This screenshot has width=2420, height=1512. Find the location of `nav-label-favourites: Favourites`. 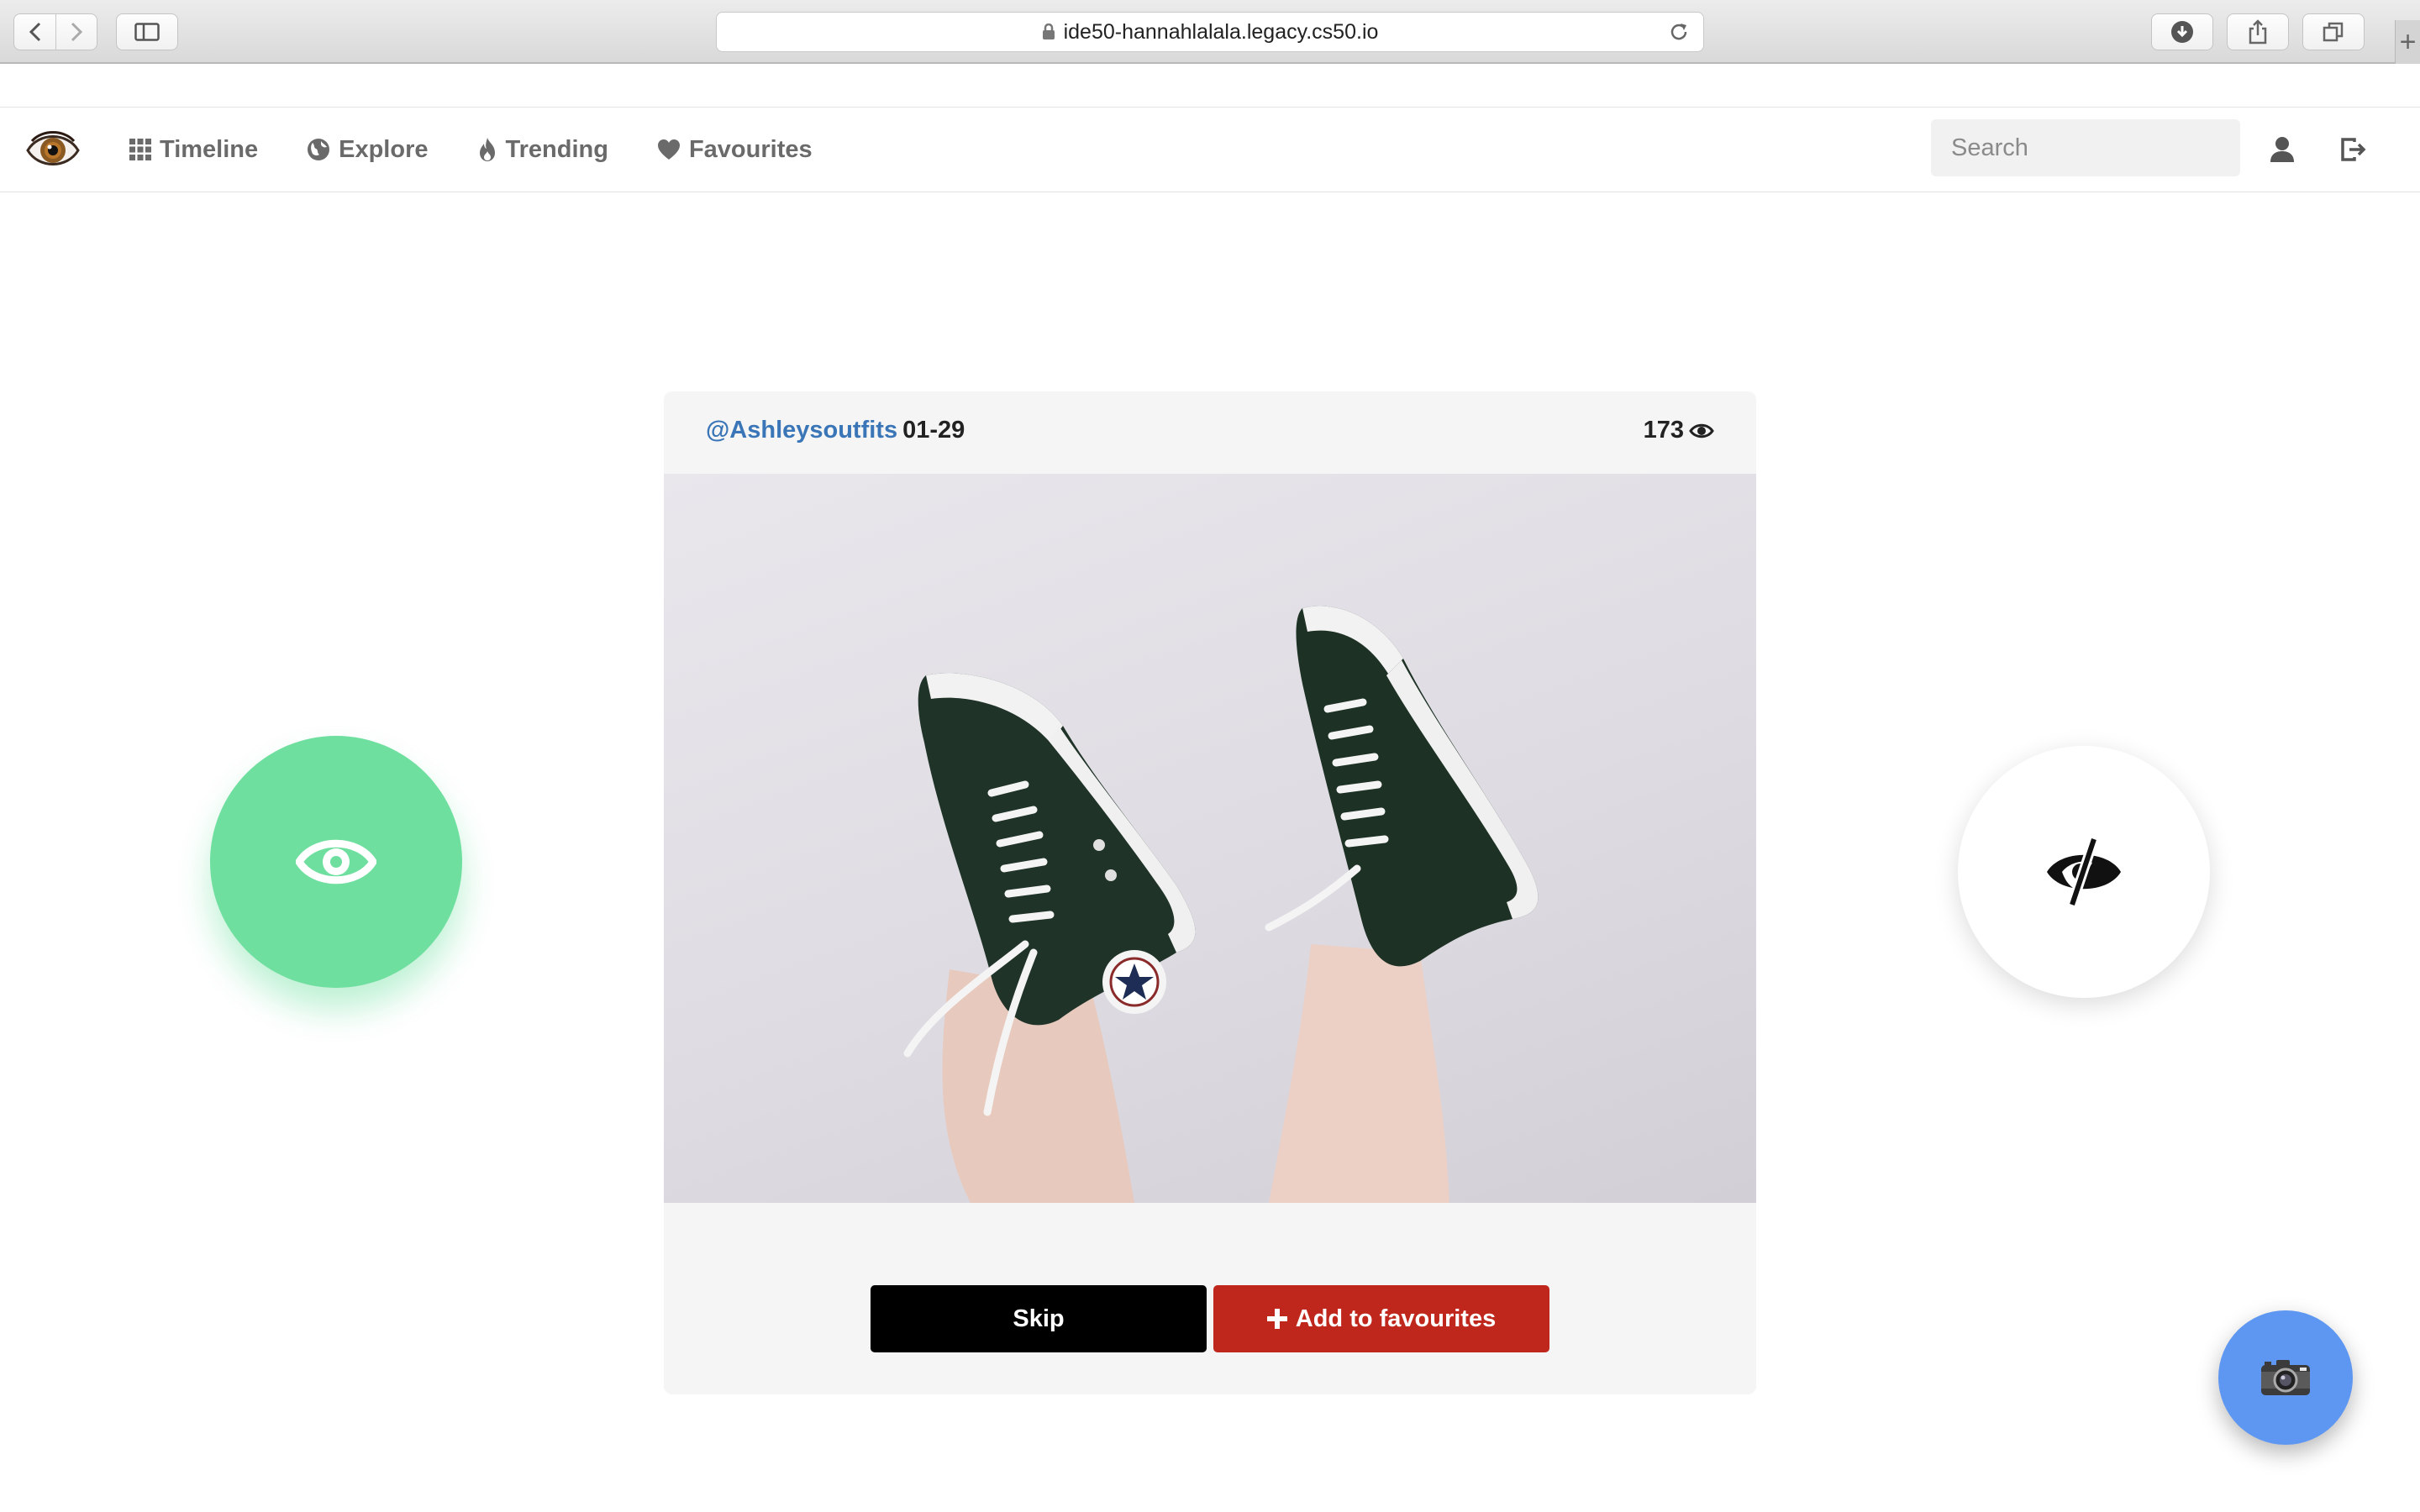

nav-label-favourites: Favourites is located at coordinates (750, 149).